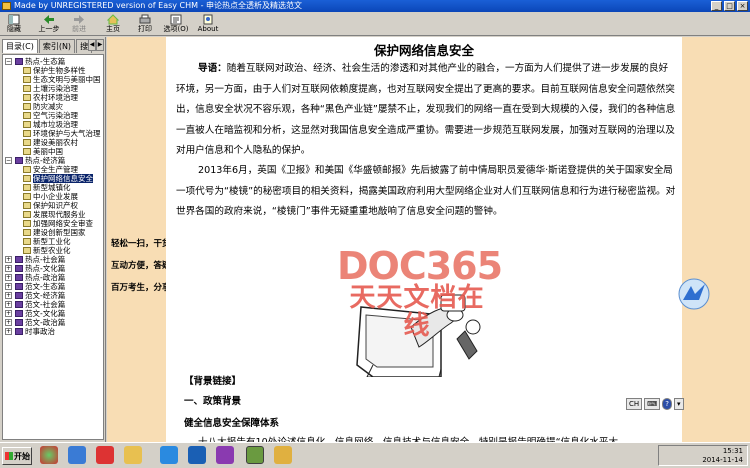  What do you see at coordinates (53, 151) in the screenshot?
I see `tree-item: 美丽中国` at bounding box center [53, 151].